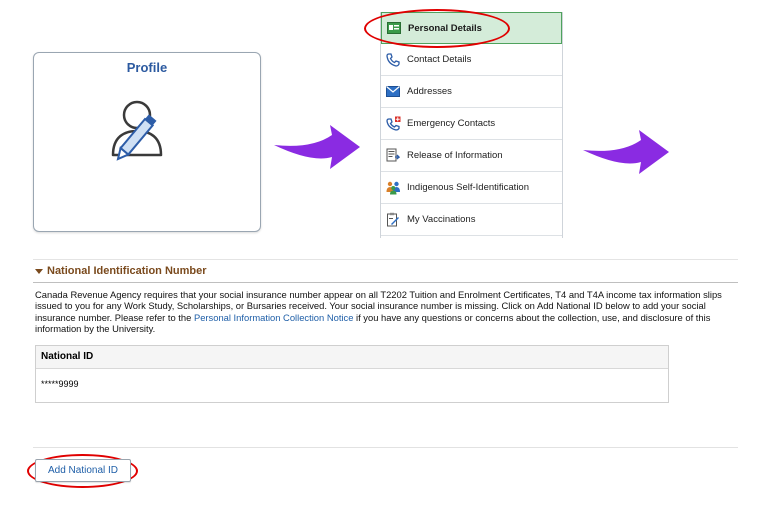  Describe the element at coordinates (439, 59) in the screenshot. I see `menu-item-label: Contact Details` at that location.